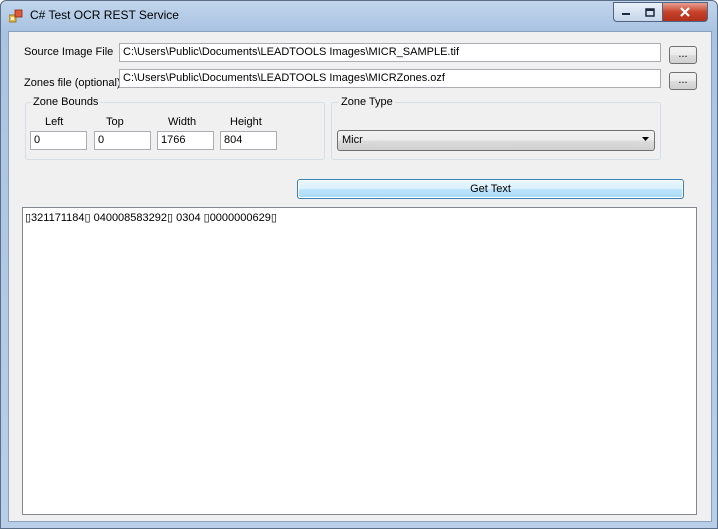 This screenshot has height=529, width=718. I want to click on zones-file-label: Zones file (optional), so click(72, 83).